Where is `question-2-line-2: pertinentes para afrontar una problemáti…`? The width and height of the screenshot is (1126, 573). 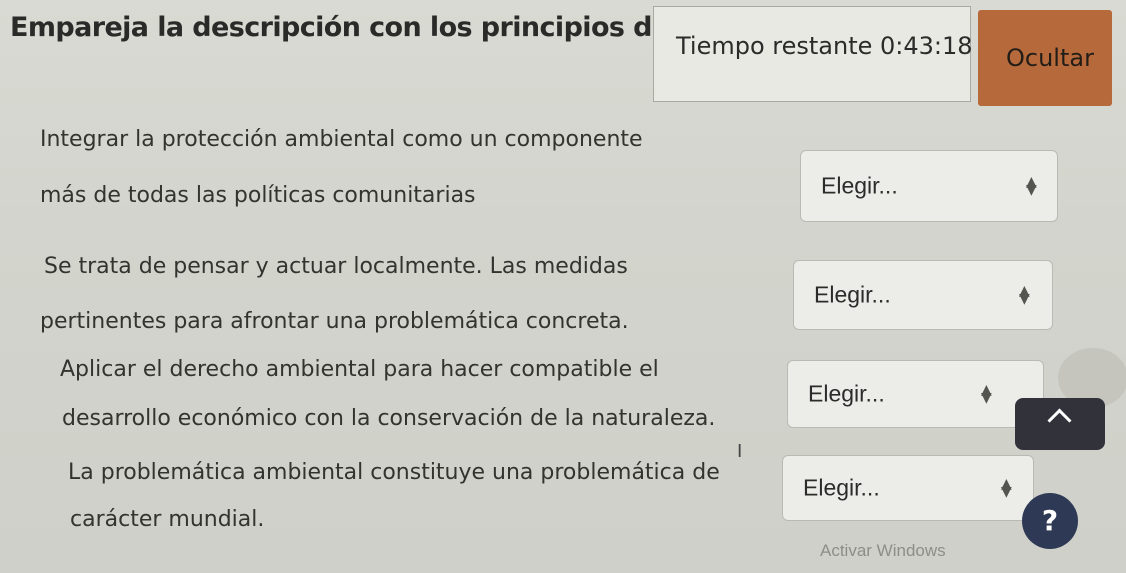 question-2-line-2: pertinentes para afrontar una problemáti… is located at coordinates (334, 321).